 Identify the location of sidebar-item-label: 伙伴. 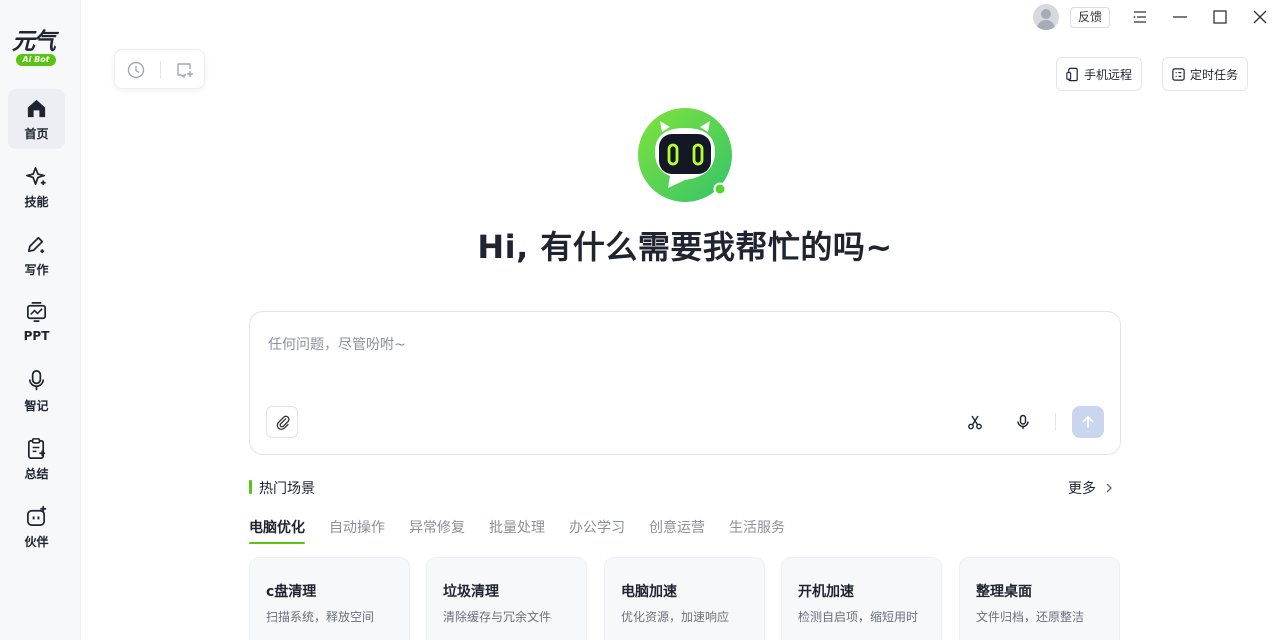
(36, 542).